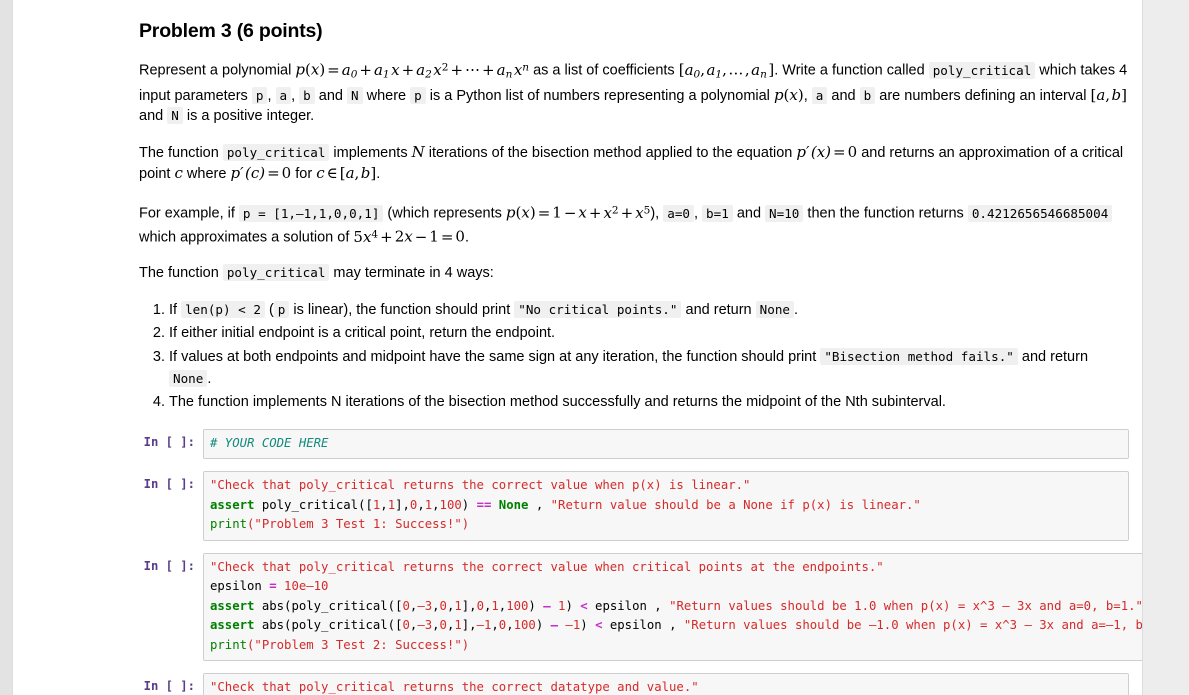 Image resolution: width=1189 pixels, height=695 pixels. Describe the element at coordinates (178, 173) in the screenshot. I see `math-c: c` at that location.